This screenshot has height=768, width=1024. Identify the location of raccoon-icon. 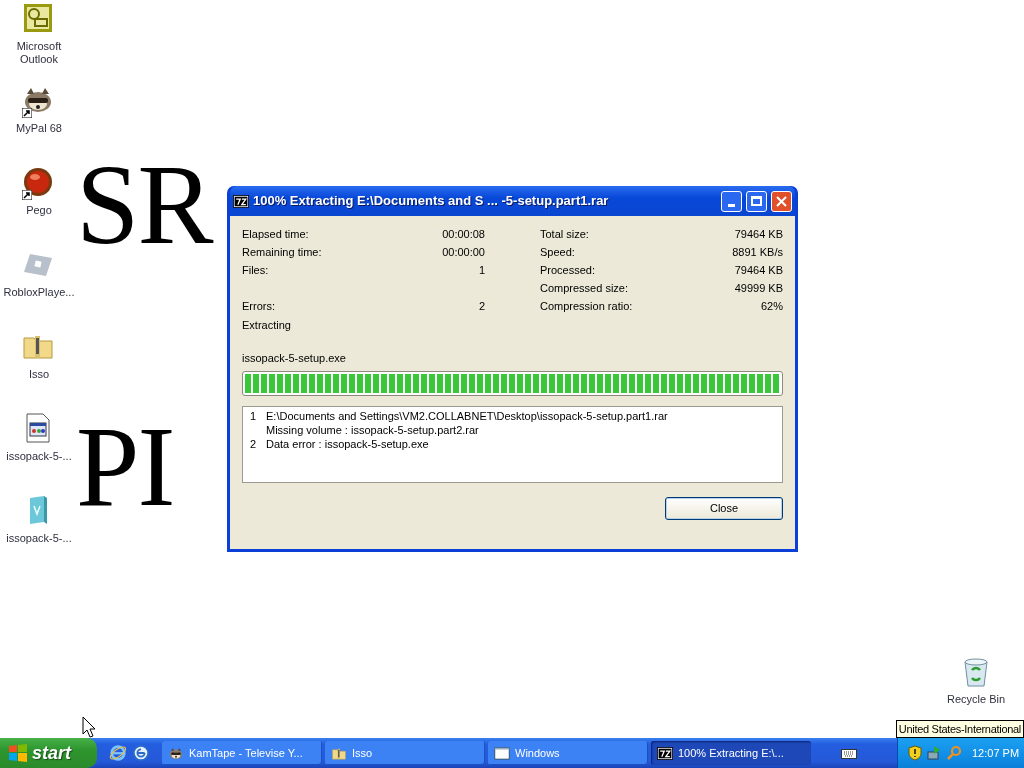
(176, 753).